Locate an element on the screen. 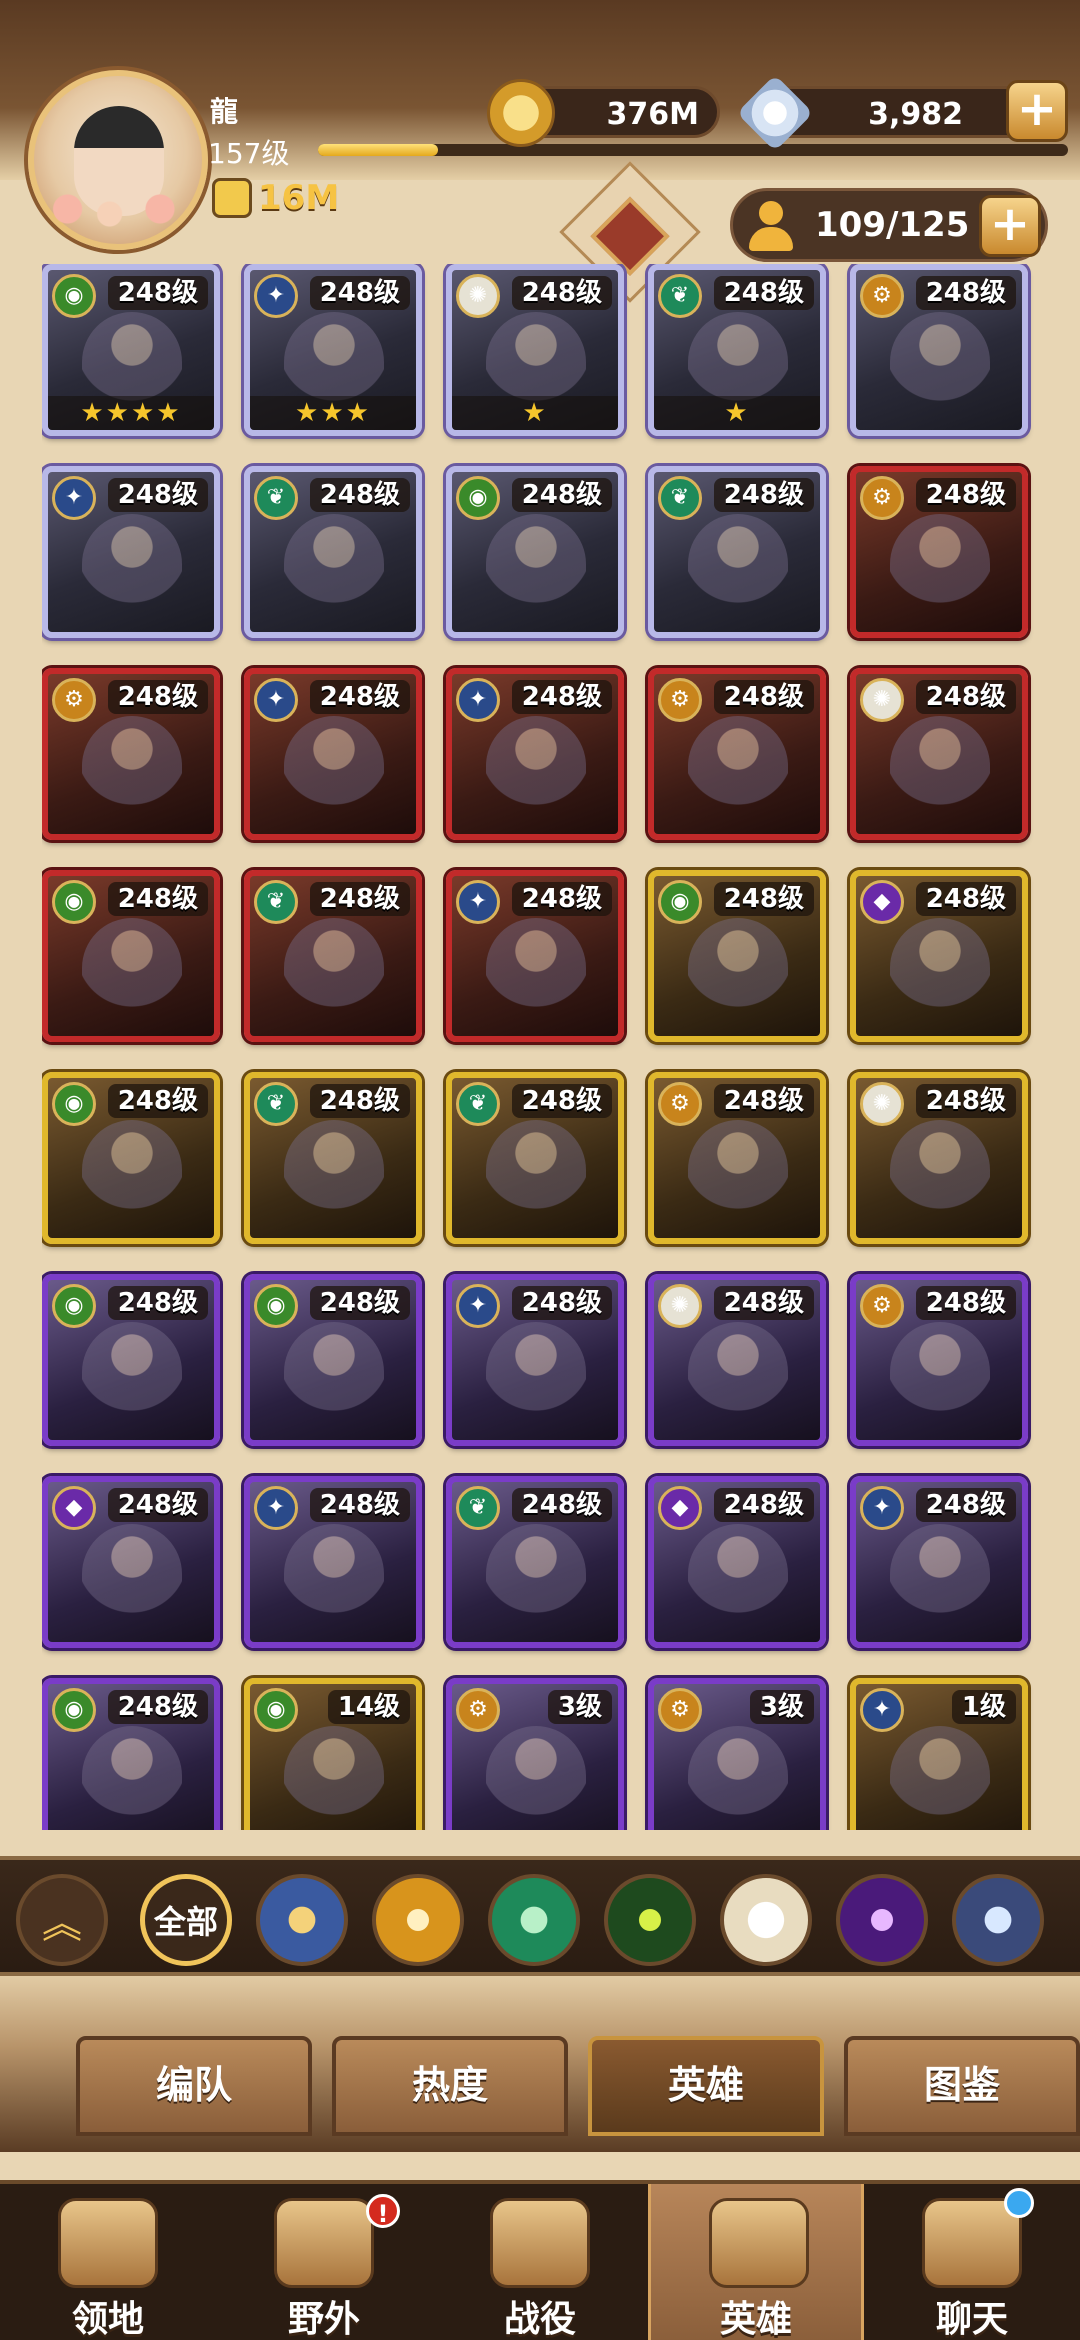 This screenshot has width=1080, height=2340. subtab-1: 热度 is located at coordinates (450, 2086).